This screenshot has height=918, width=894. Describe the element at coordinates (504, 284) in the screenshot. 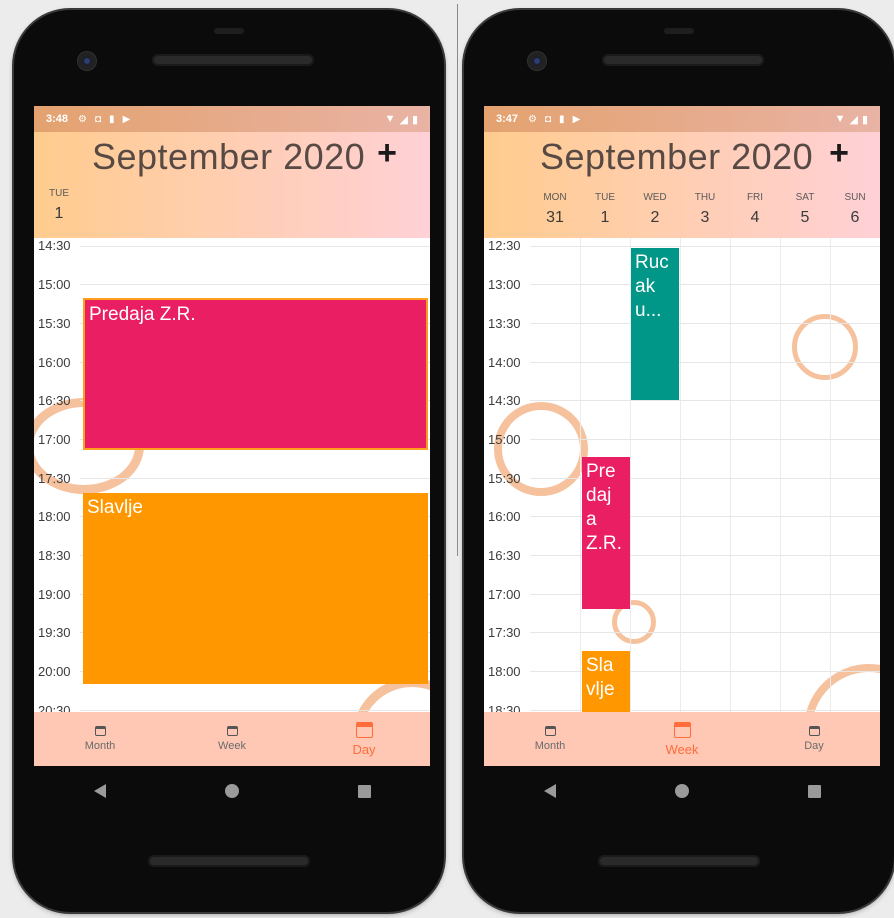

I see `time-label: 13:00` at that location.